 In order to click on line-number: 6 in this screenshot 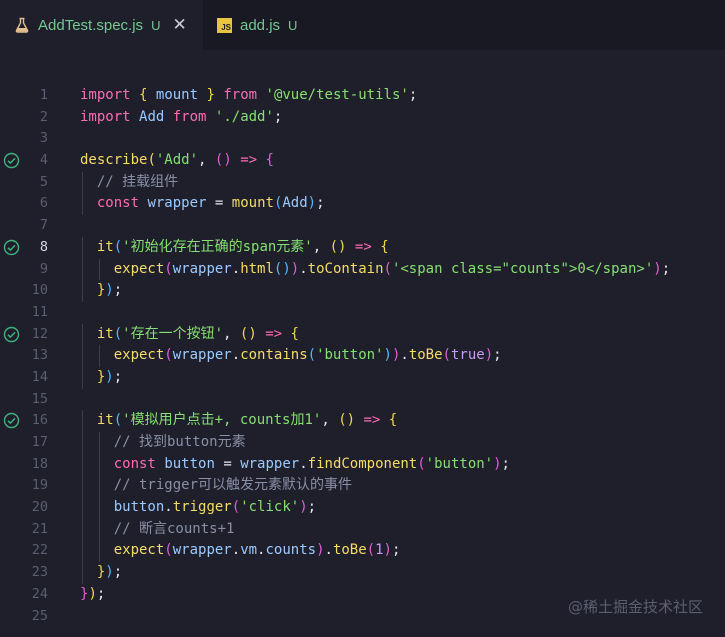, I will do `click(43, 203)`.